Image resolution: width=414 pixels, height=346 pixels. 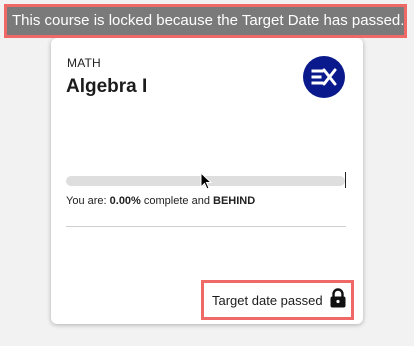 I want to click on status-middle: complete and, so click(x=176, y=201).